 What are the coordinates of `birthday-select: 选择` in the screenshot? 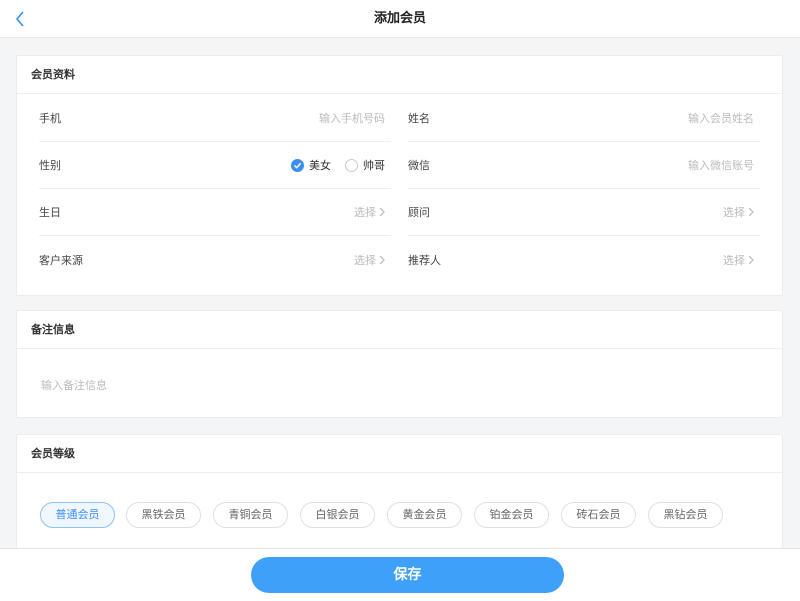 It's located at (369, 212).